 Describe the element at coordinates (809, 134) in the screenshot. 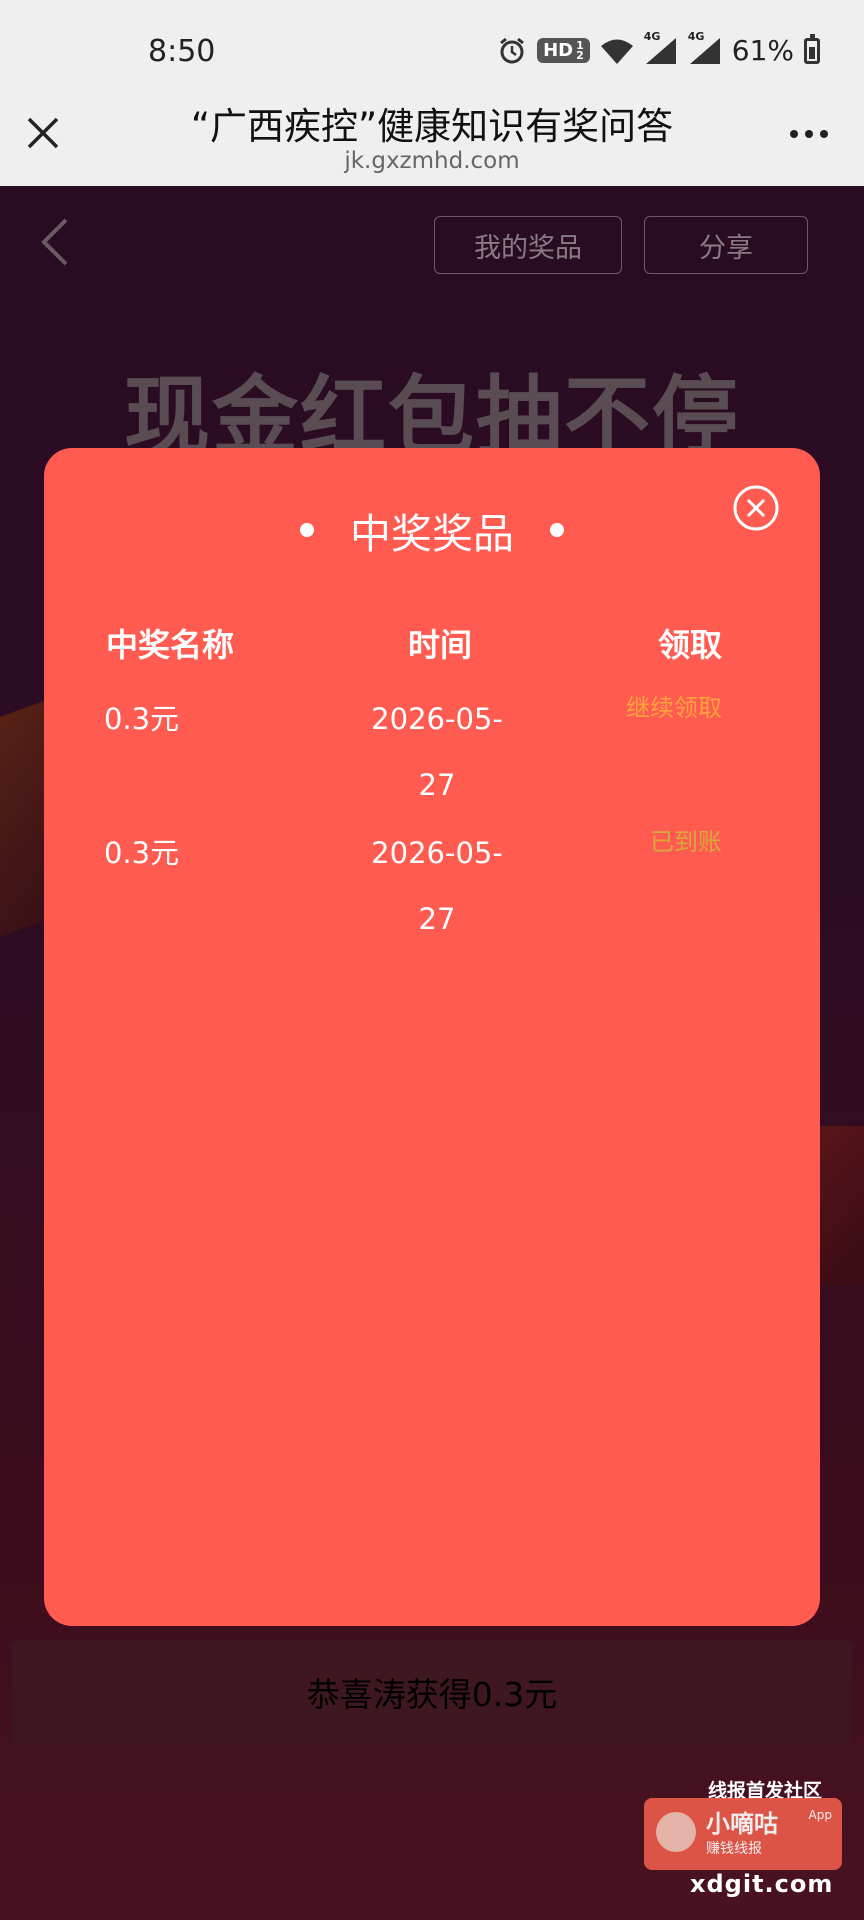

I see `more-icon` at that location.